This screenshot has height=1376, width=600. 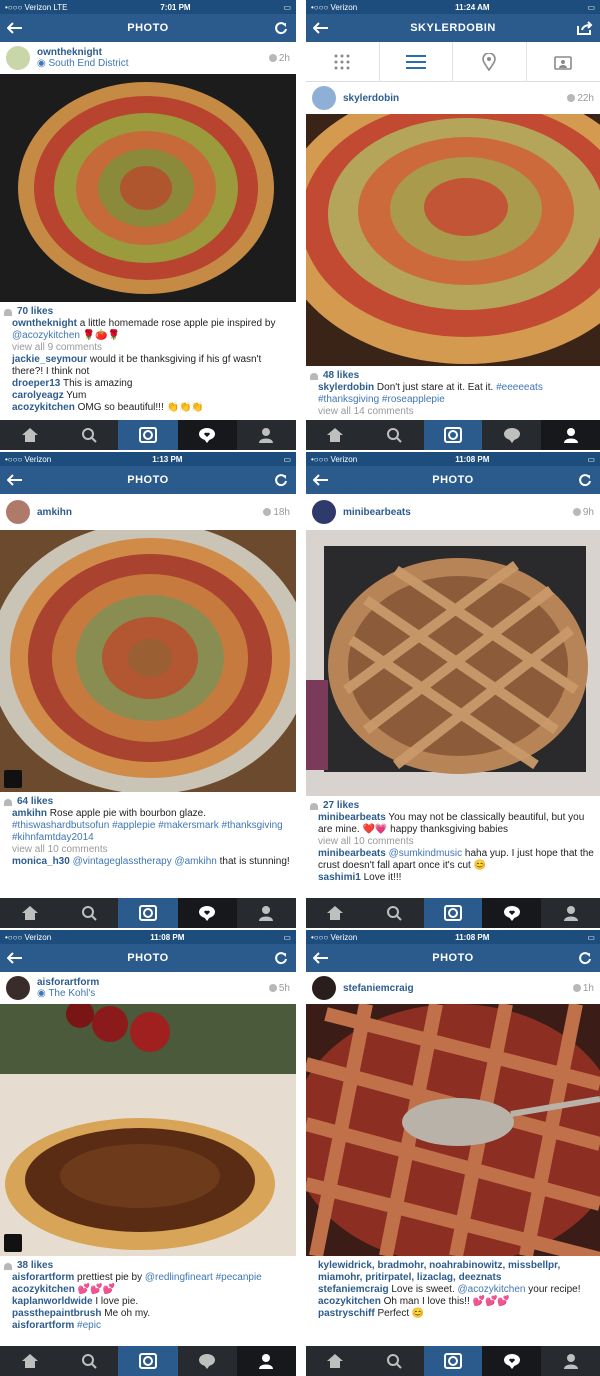 What do you see at coordinates (147, 312) in the screenshot?
I see `likes: 70 likes` at bounding box center [147, 312].